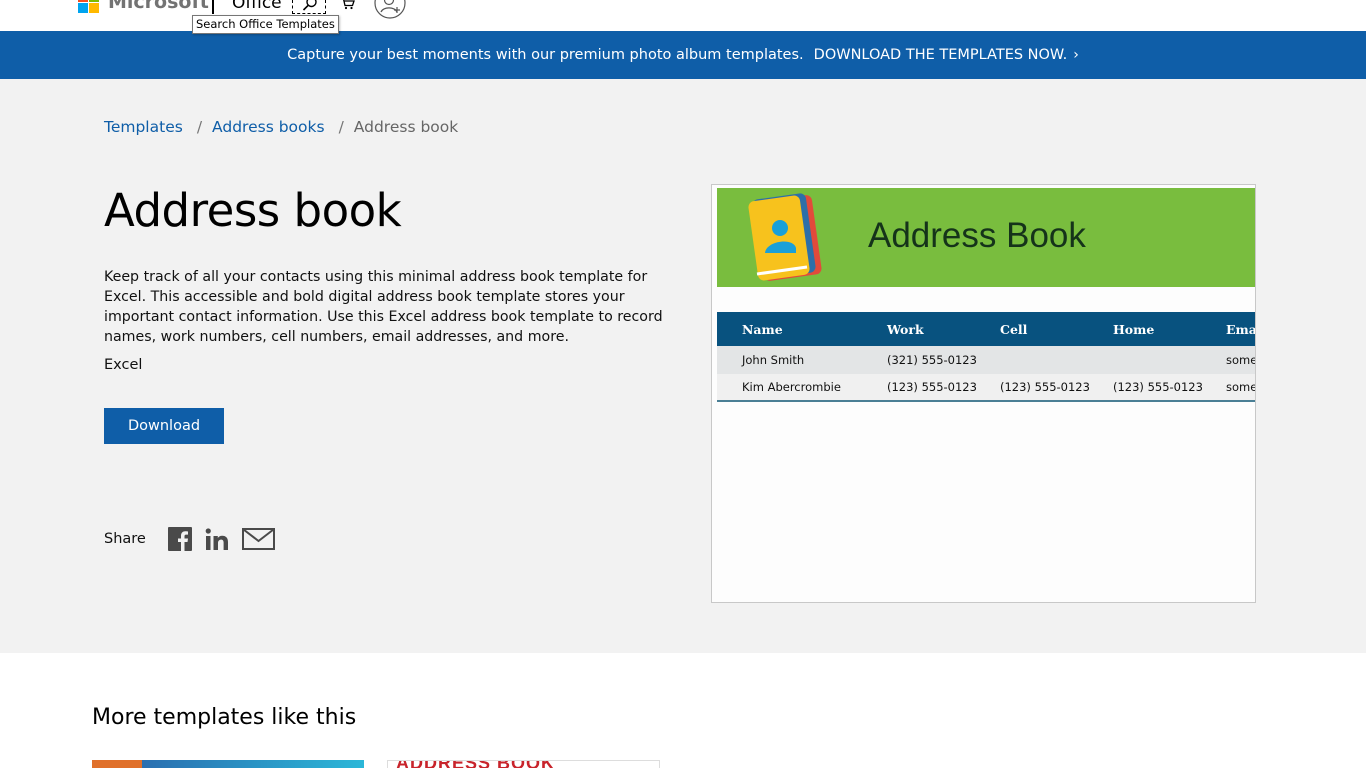 The width and height of the screenshot is (1366, 768). I want to click on more-templates-heading: More templates like this, so click(224, 717).